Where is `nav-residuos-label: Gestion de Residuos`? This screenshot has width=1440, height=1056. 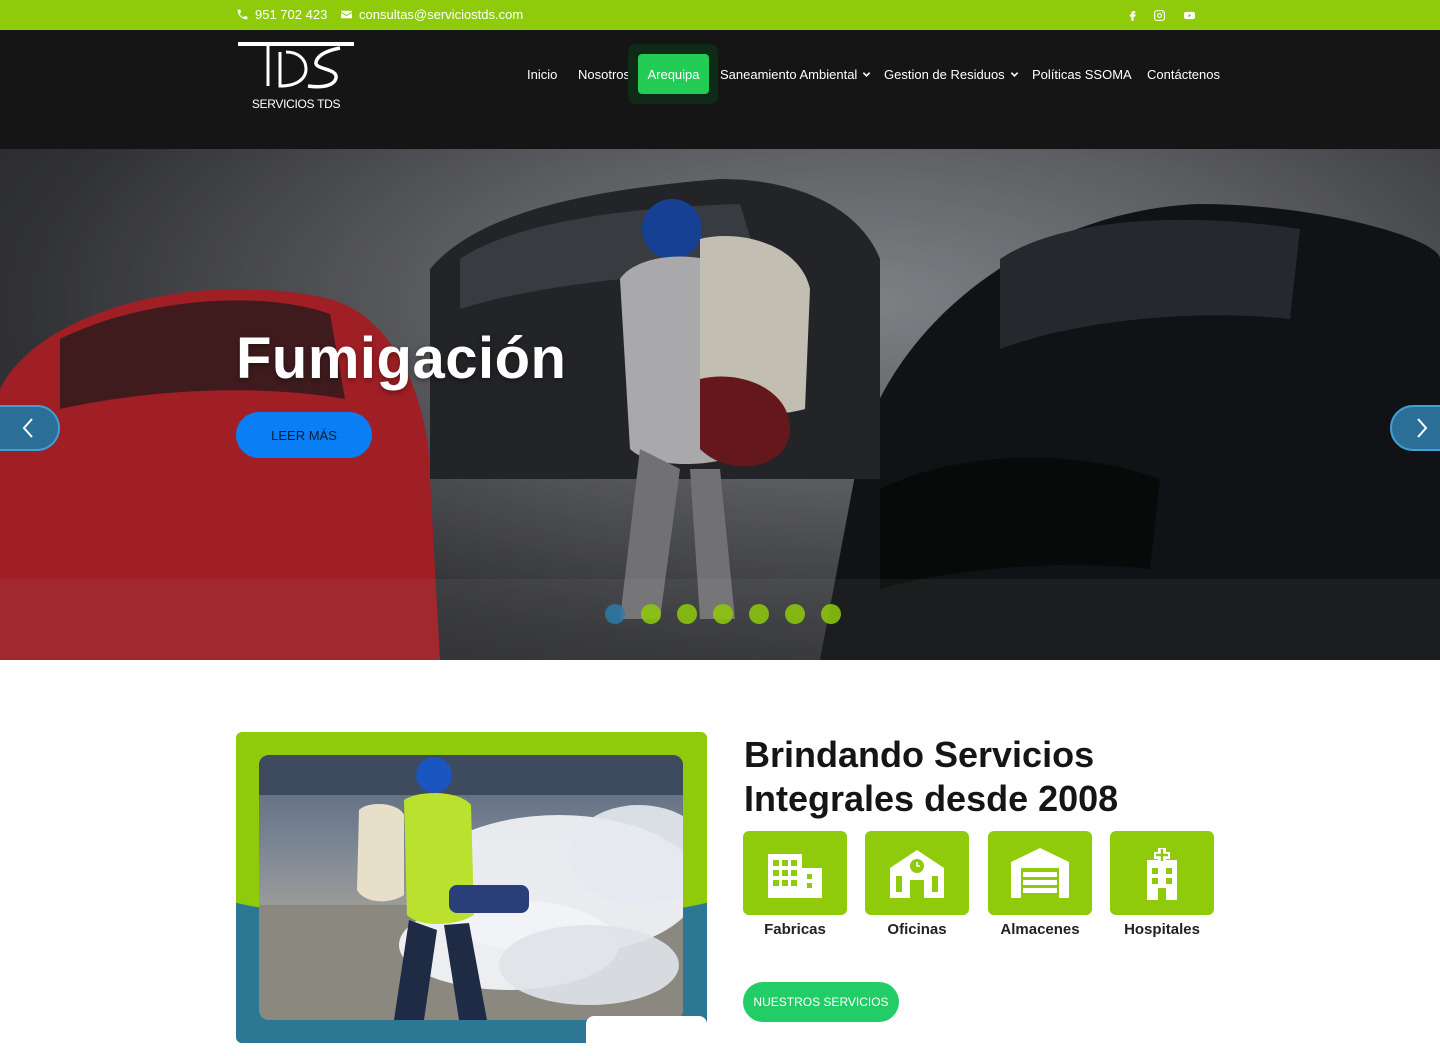 nav-residuos-label: Gestion de Residuos is located at coordinates (944, 74).